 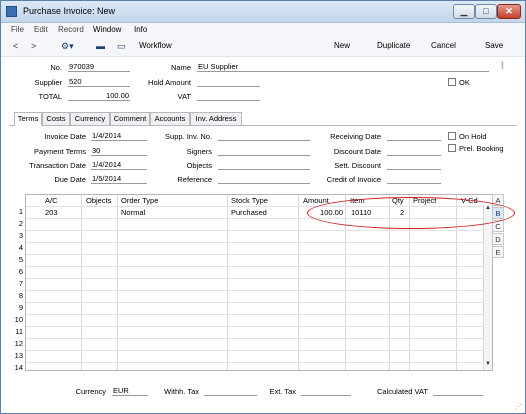 I want to click on calculated-vat-label: Calculated VAT, so click(x=402, y=391).